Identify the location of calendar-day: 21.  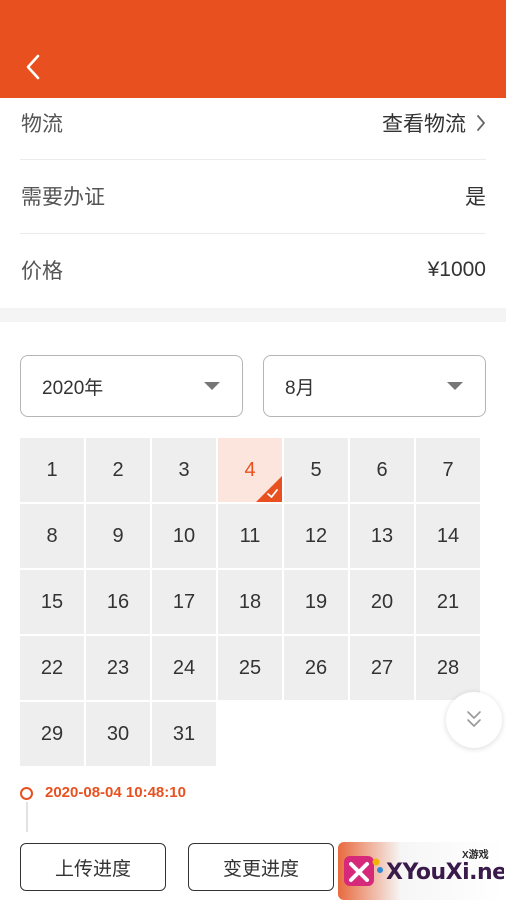
(448, 602).